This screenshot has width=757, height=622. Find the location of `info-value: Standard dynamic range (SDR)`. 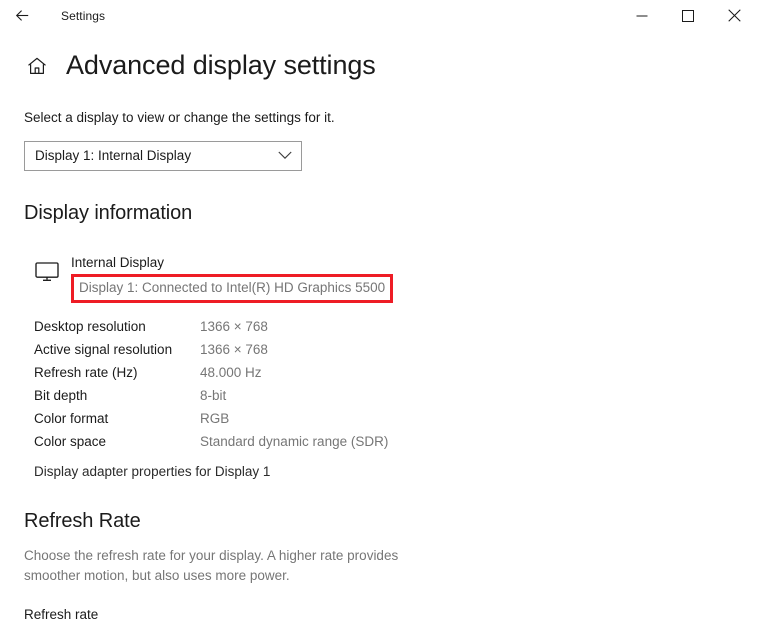

info-value: Standard dynamic range (SDR) is located at coordinates (294, 441).